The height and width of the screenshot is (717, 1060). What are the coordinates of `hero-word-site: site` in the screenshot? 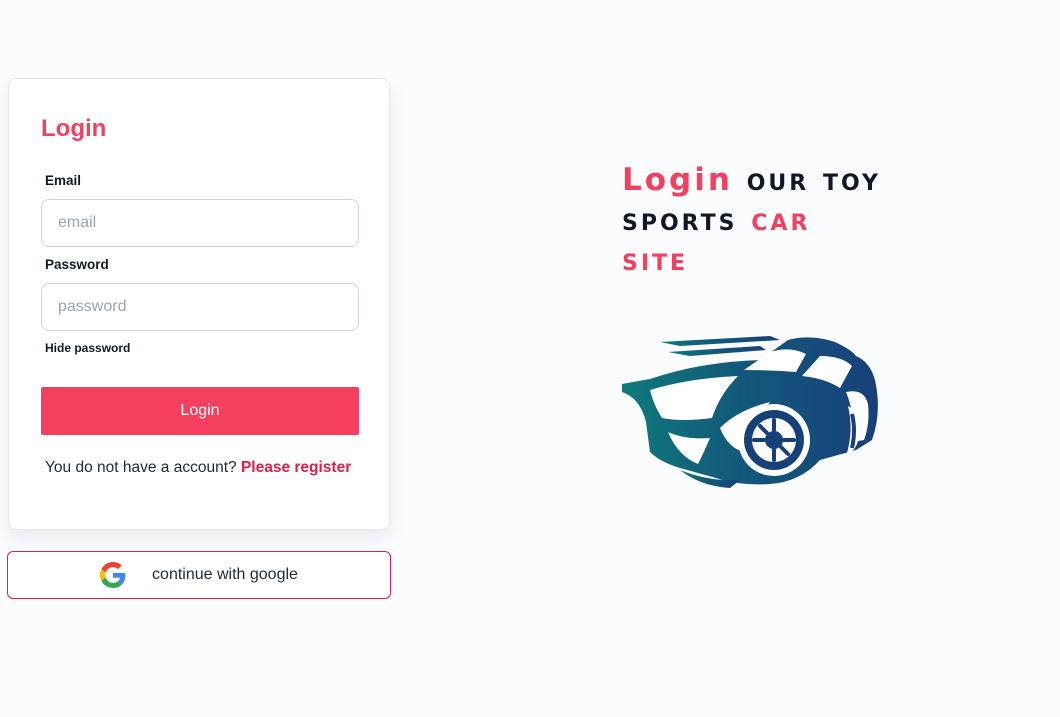 It's located at (655, 260).